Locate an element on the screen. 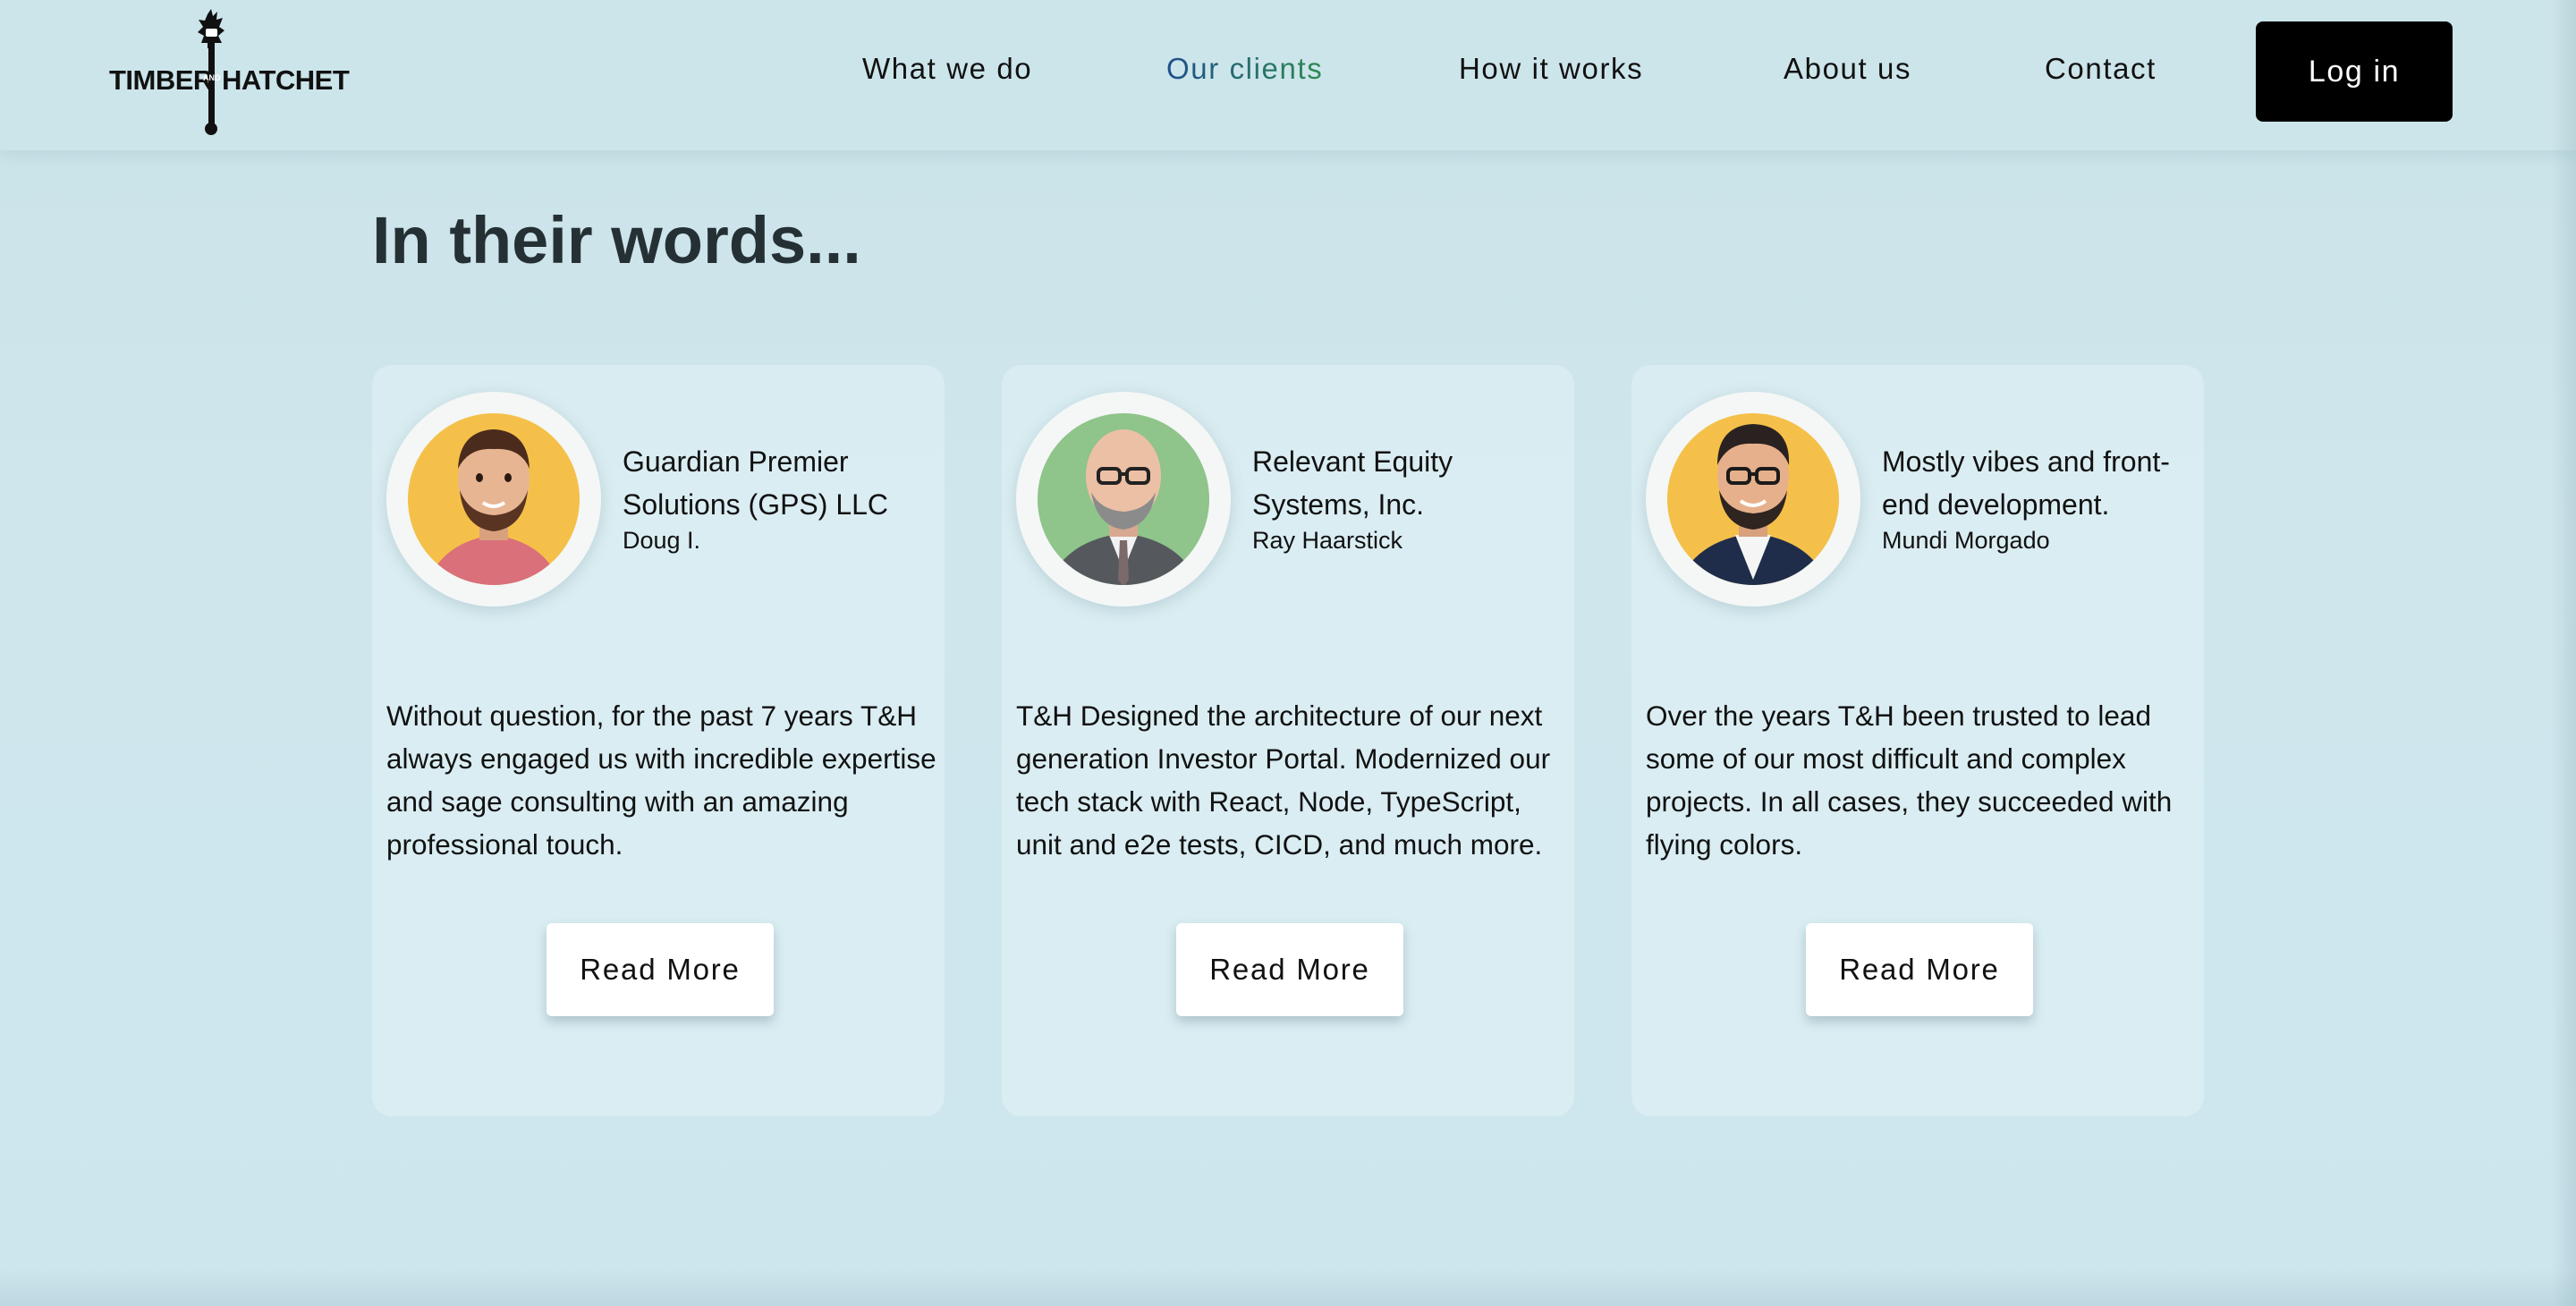 This screenshot has width=2576, height=1306. client-person: Doug I. is located at coordinates (662, 540).